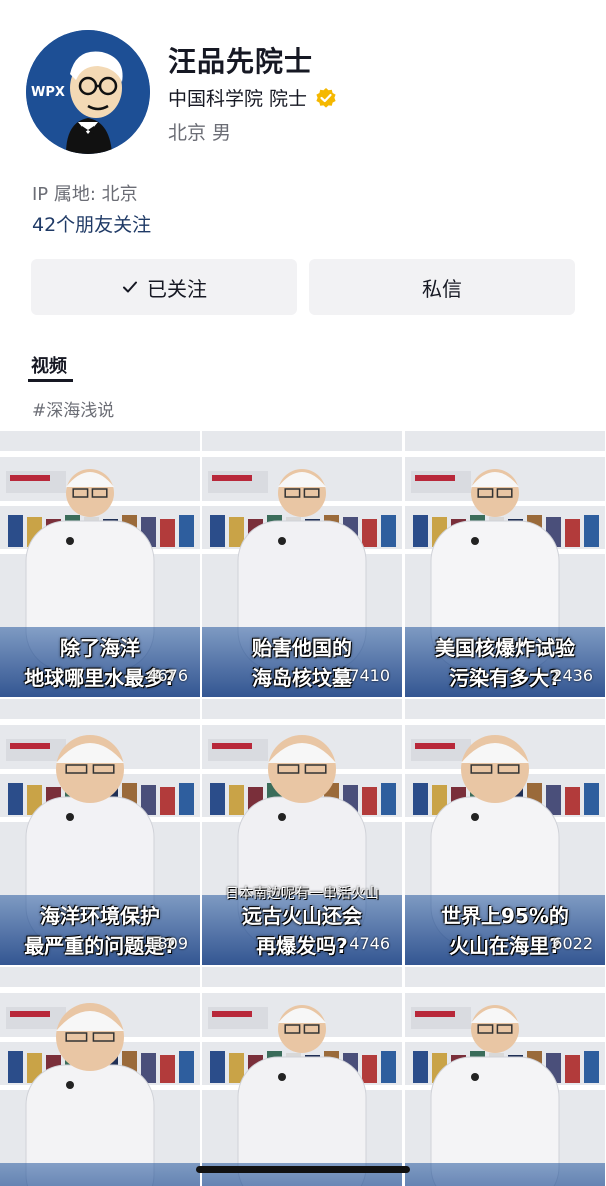  Describe the element at coordinates (326, 97) in the screenshot. I see `verified-badge-icon` at that location.